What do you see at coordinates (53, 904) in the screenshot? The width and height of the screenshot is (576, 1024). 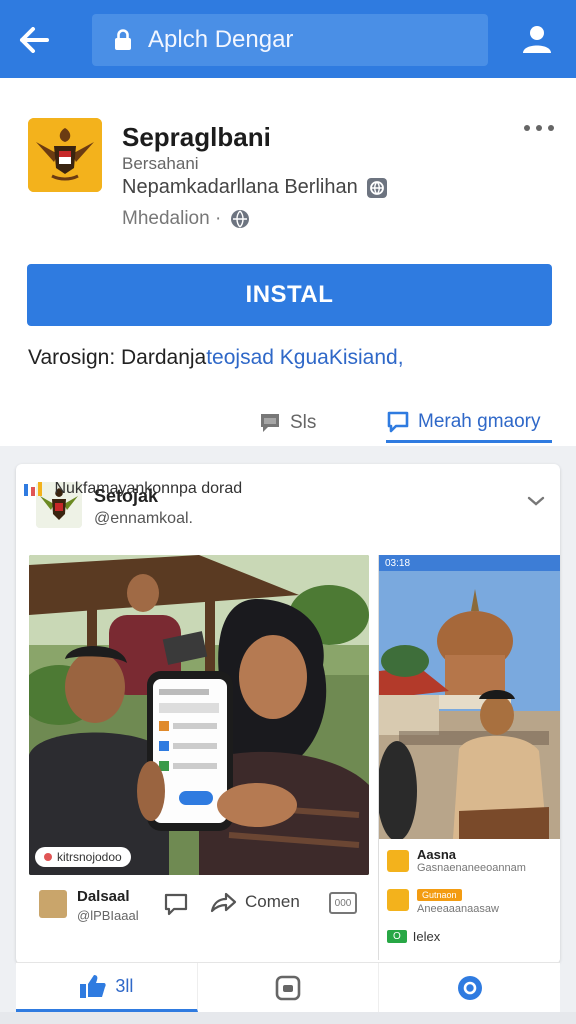 I see `avatar` at bounding box center [53, 904].